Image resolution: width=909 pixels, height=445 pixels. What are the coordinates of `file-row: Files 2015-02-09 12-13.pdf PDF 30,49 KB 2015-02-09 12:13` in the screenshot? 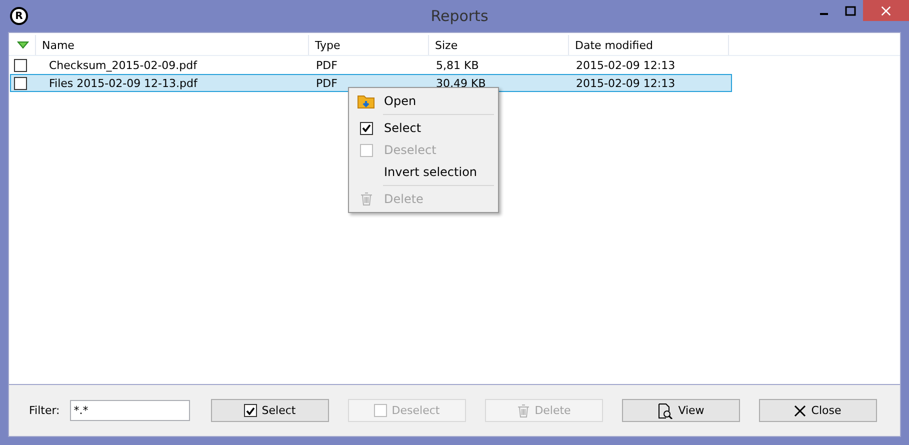 It's located at (371, 83).